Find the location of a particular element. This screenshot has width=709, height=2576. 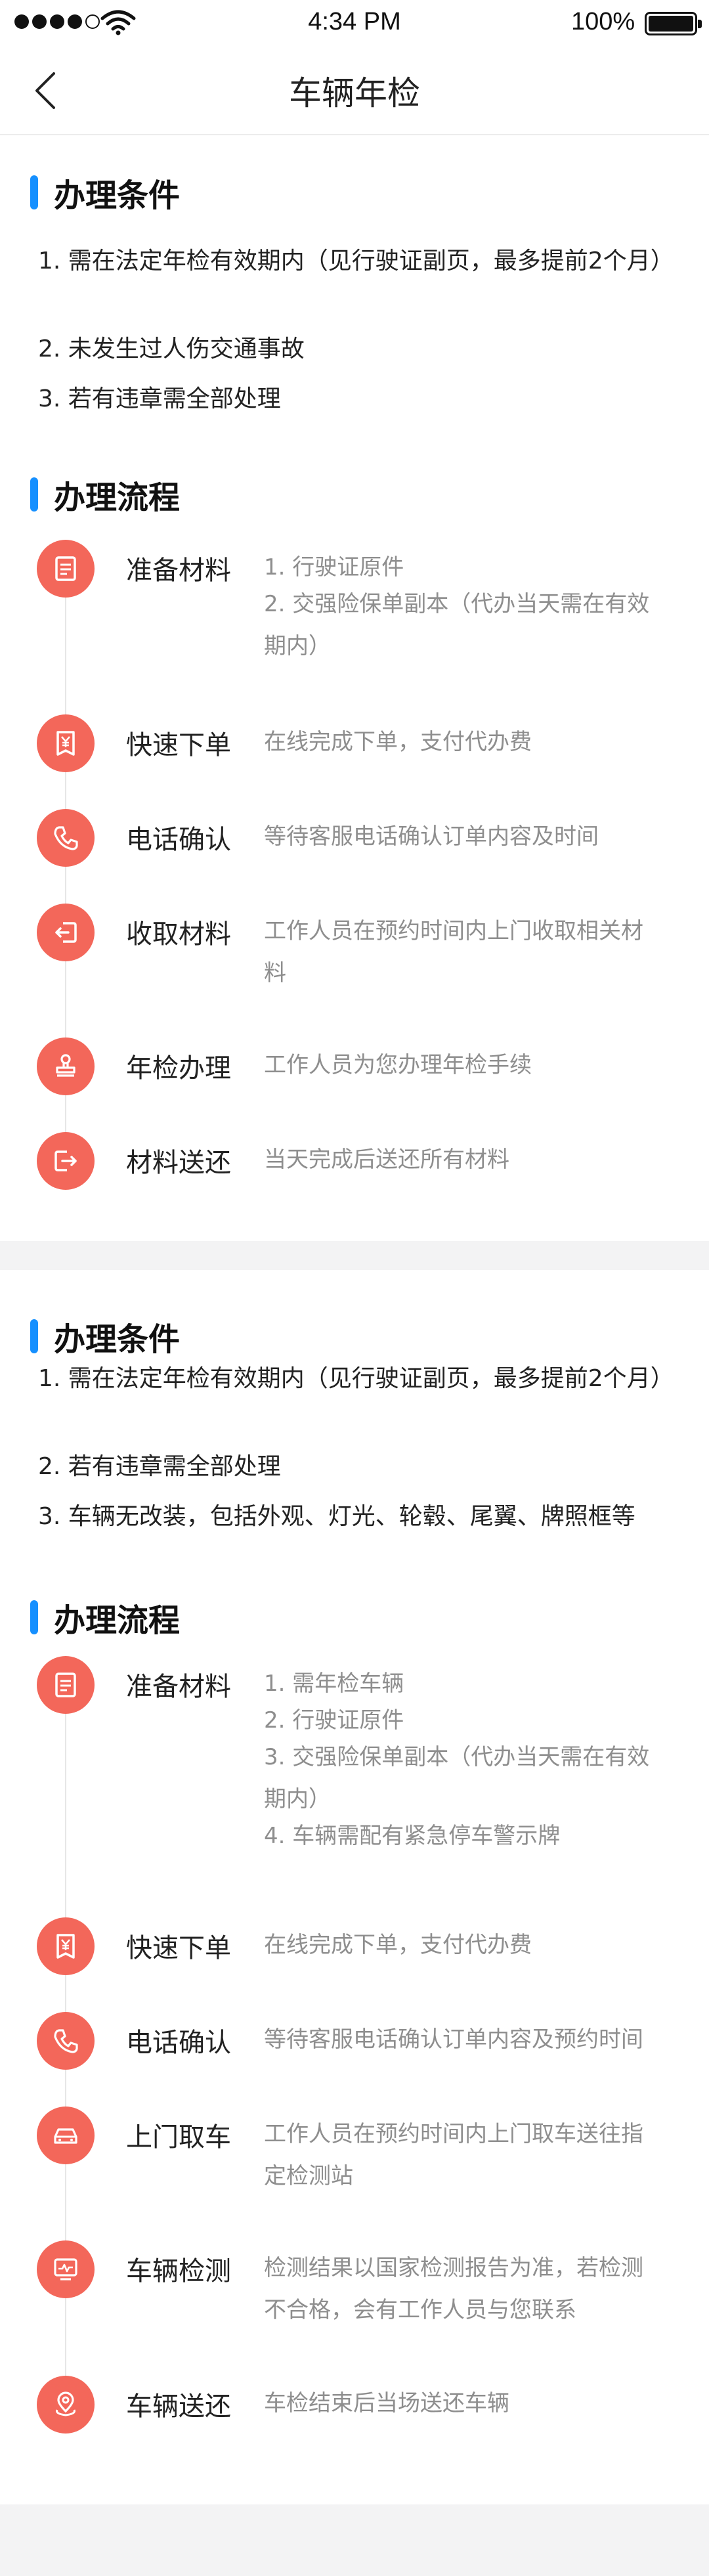

section2-conditions-title: 办理条件 is located at coordinates (117, 1339).